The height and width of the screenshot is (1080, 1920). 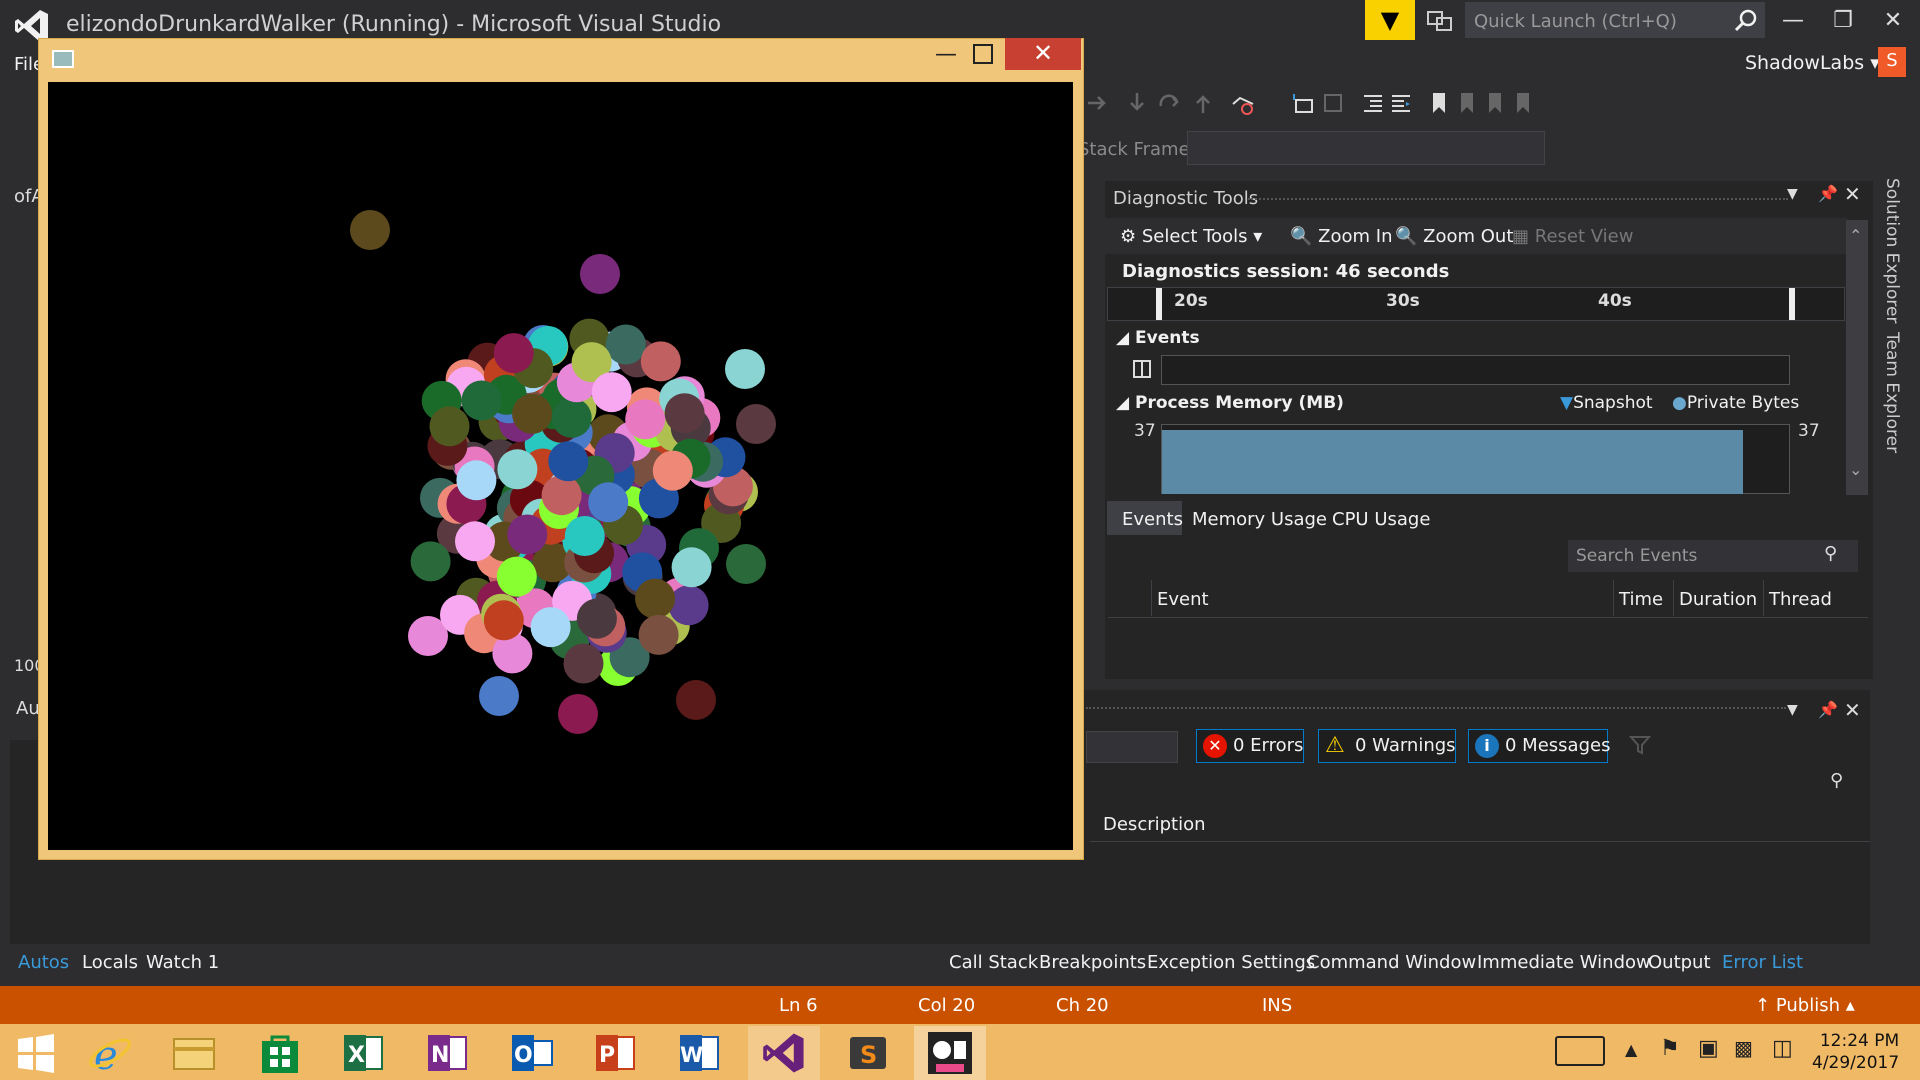 What do you see at coordinates (1303, 103) in the screenshot?
I see `show-threads-icon` at bounding box center [1303, 103].